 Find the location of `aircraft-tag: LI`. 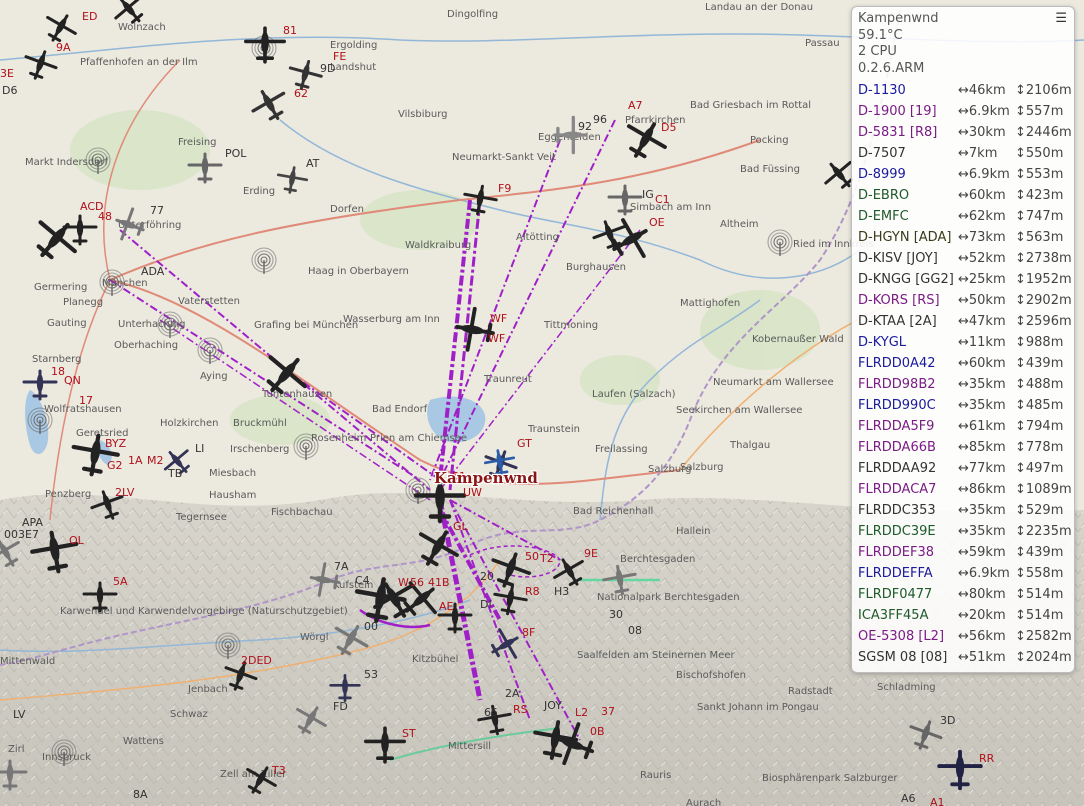

aircraft-tag: LI is located at coordinates (199, 448).